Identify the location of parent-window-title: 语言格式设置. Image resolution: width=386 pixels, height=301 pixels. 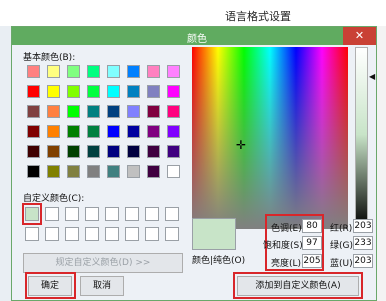
(258, 16).